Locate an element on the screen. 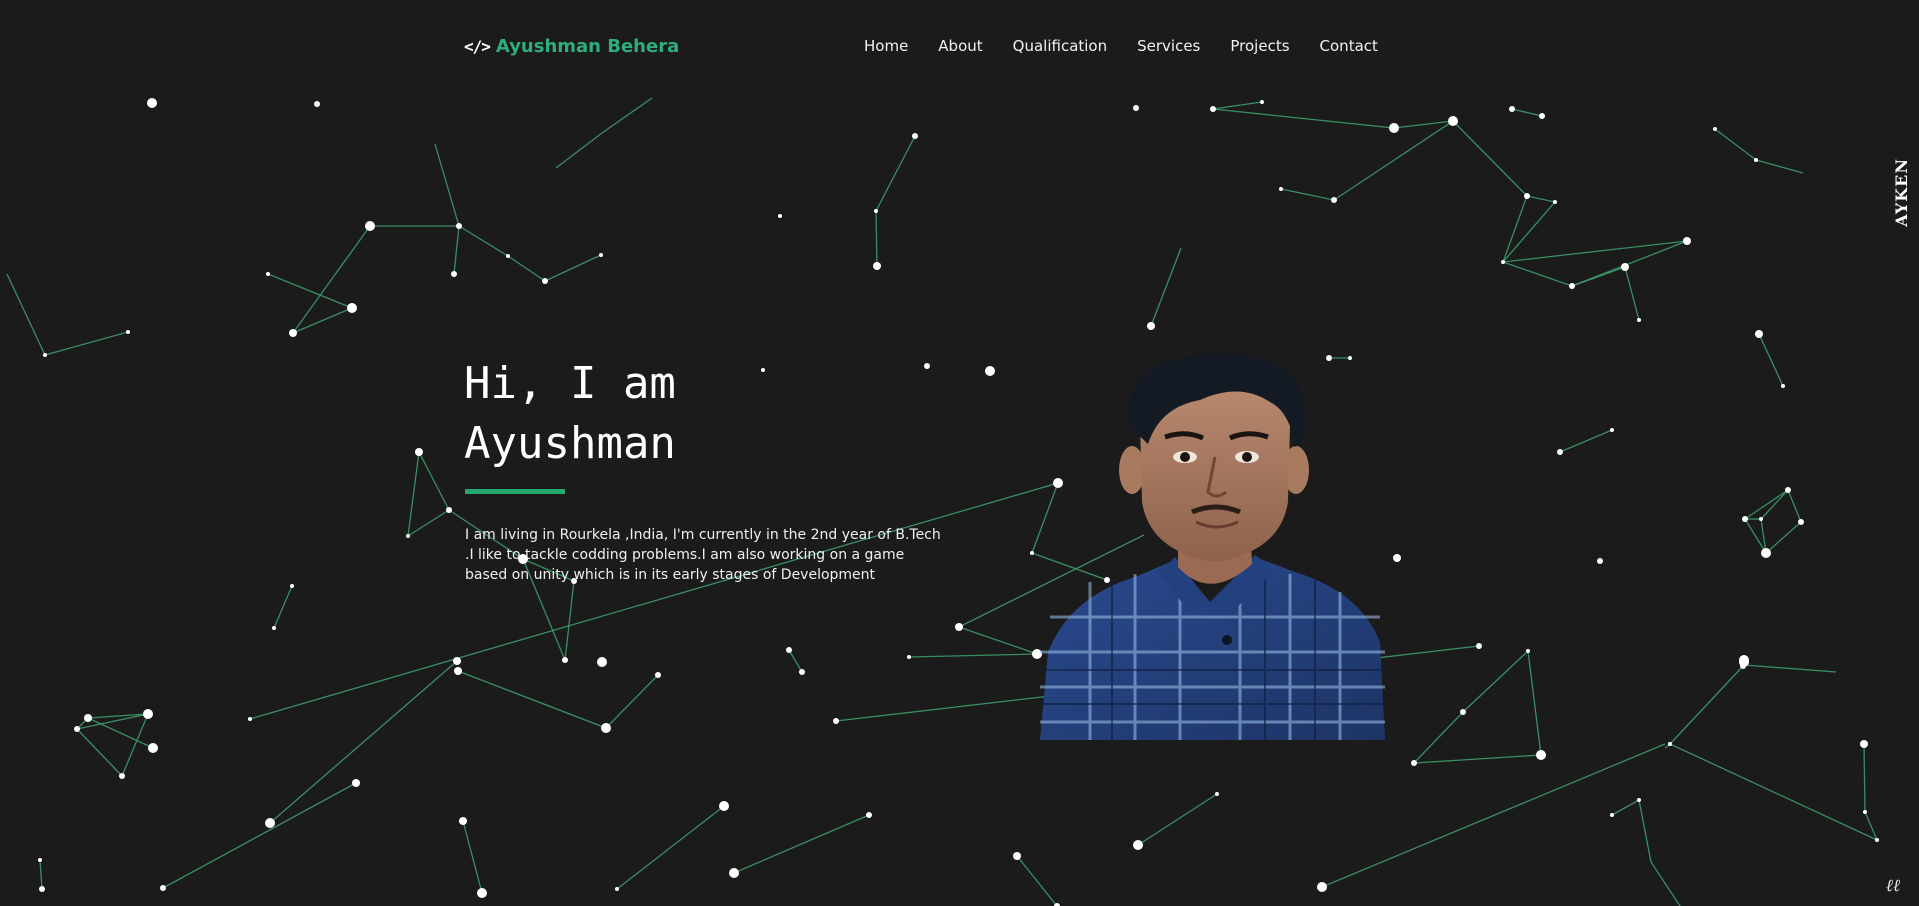  nav-home: Home is located at coordinates (886, 46).